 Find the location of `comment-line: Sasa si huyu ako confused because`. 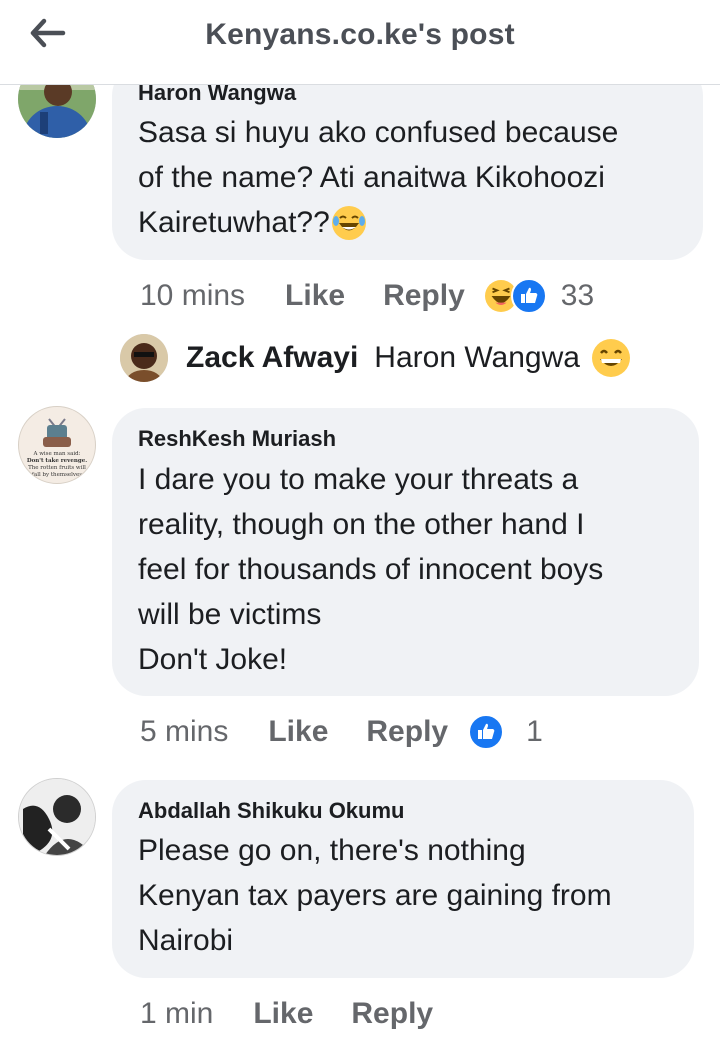

comment-line: Sasa si huyu ako confused because is located at coordinates (378, 132).